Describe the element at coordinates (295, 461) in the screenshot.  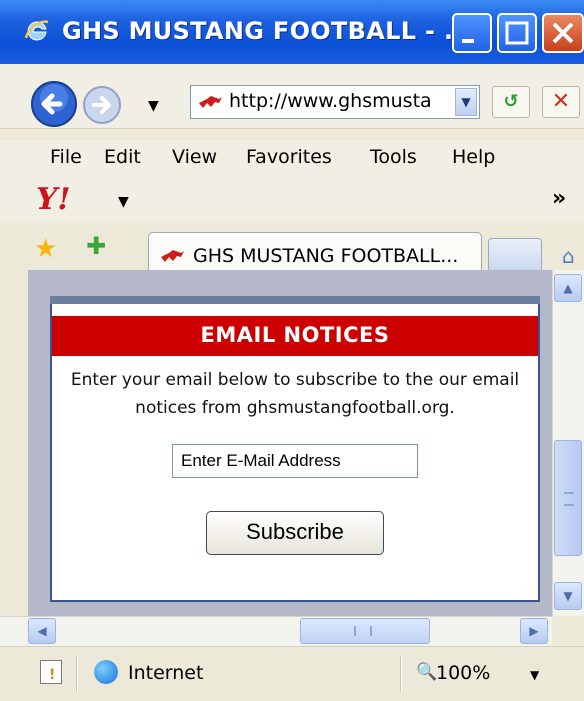
I see `email-field` at that location.